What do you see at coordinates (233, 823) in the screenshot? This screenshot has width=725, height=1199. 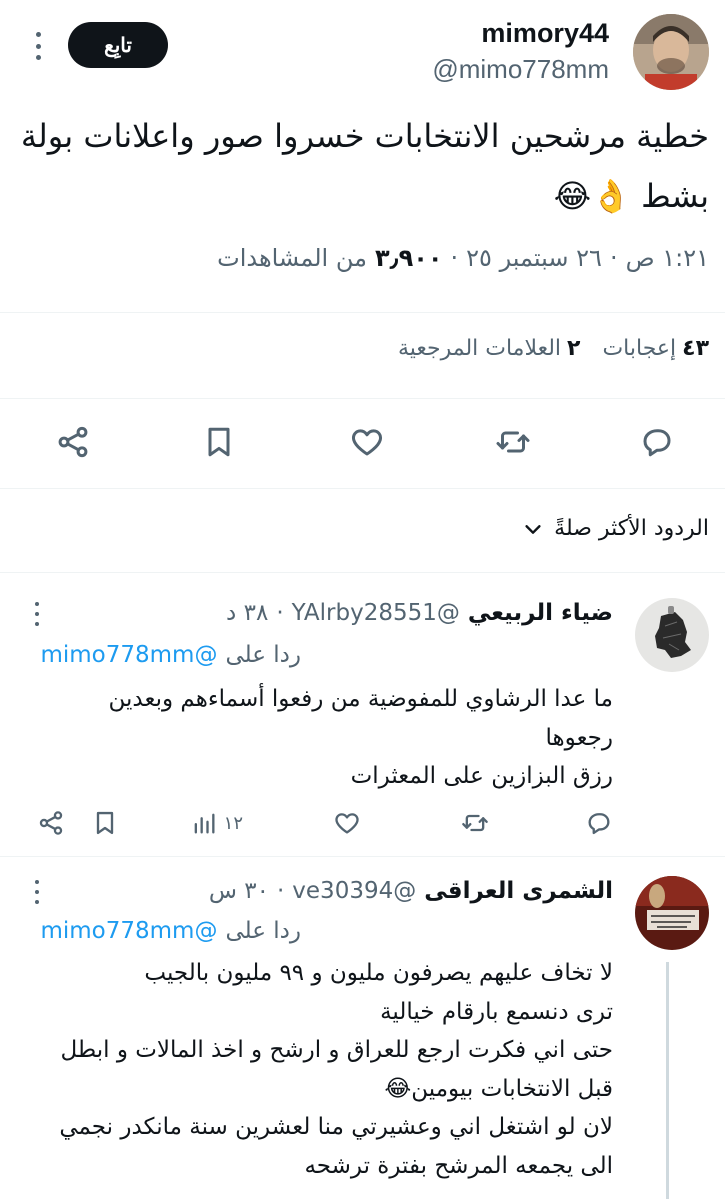 I see `views-count: ١٢` at bounding box center [233, 823].